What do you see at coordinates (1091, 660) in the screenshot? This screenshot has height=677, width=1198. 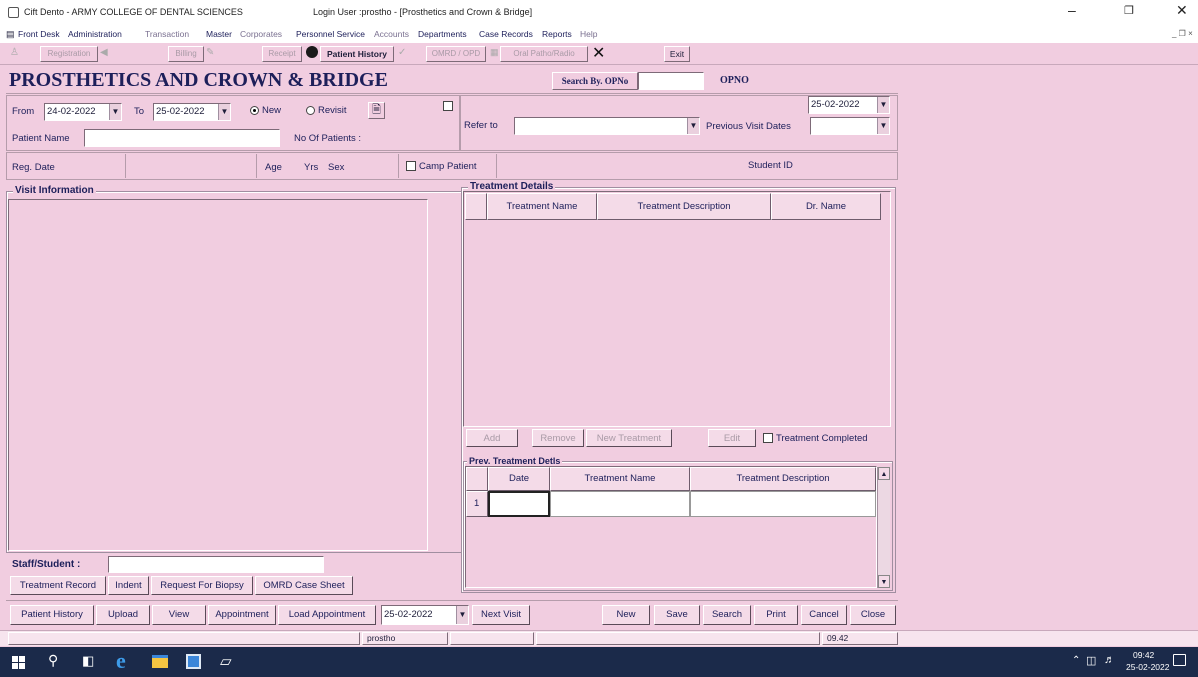 I see `network-icon: ◫` at bounding box center [1091, 660].